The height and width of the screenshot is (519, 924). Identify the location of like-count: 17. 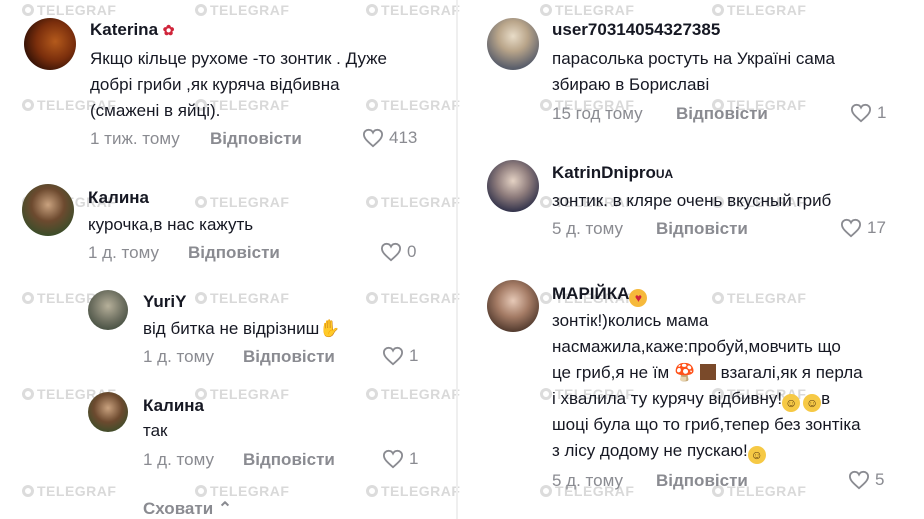
(876, 227).